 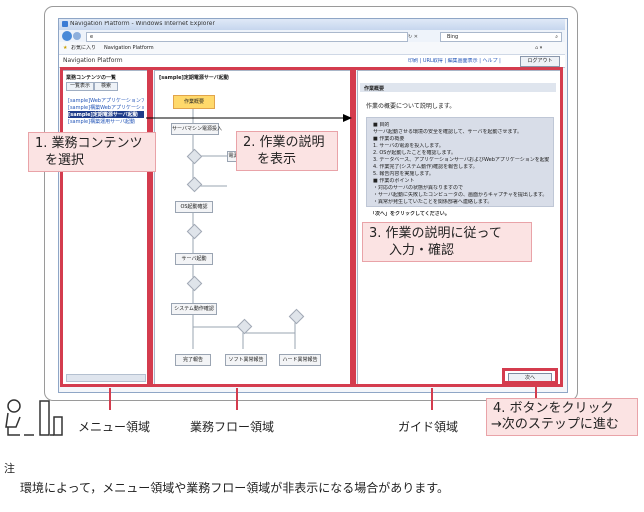 What do you see at coordinates (447, 242) in the screenshot?
I see `callout-3: 3. 作業の説明に従って 入力・確認` at bounding box center [447, 242].